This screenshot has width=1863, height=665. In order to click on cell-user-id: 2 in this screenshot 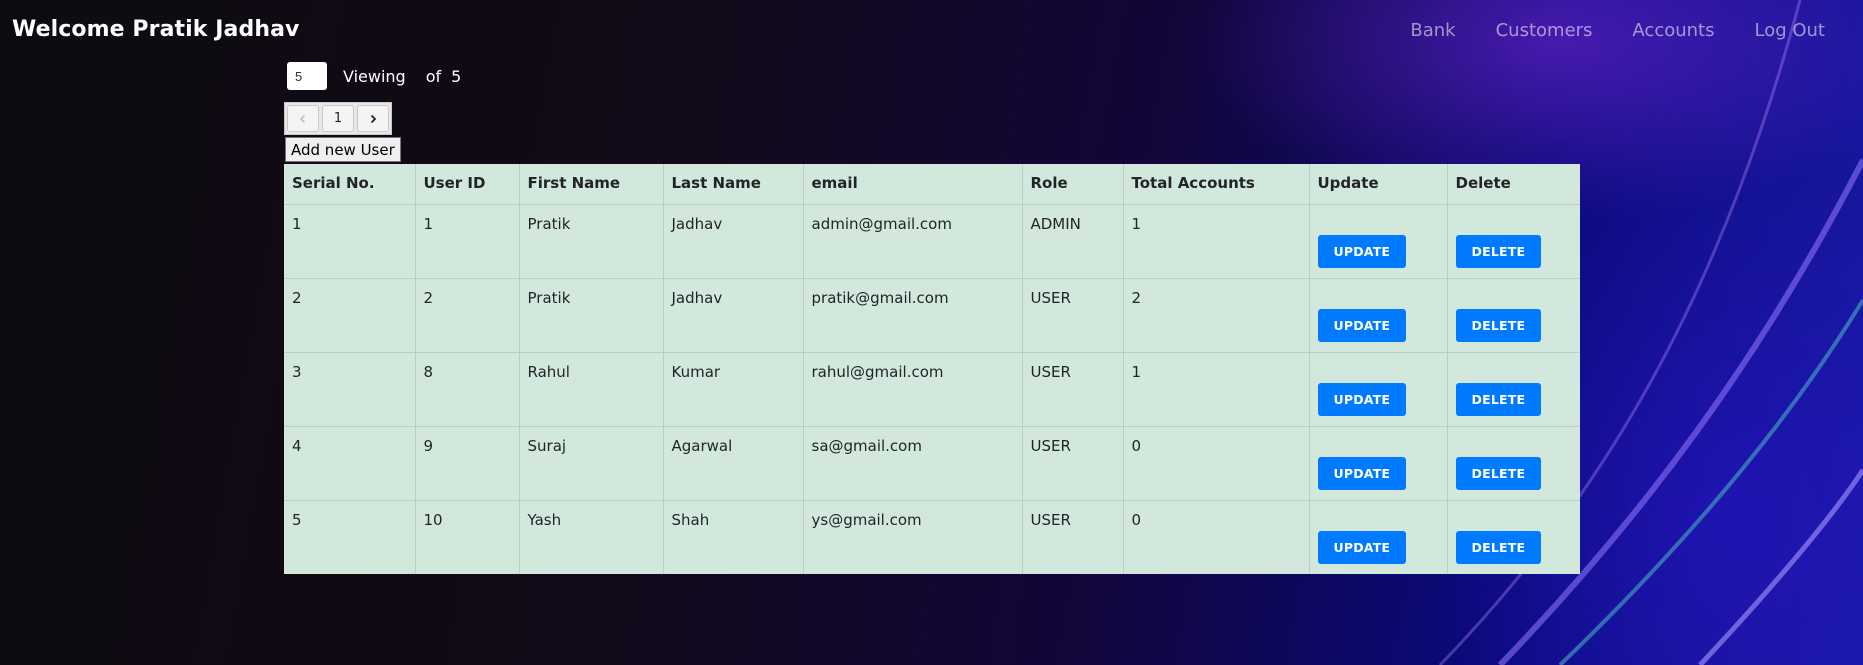, I will do `click(467, 315)`.